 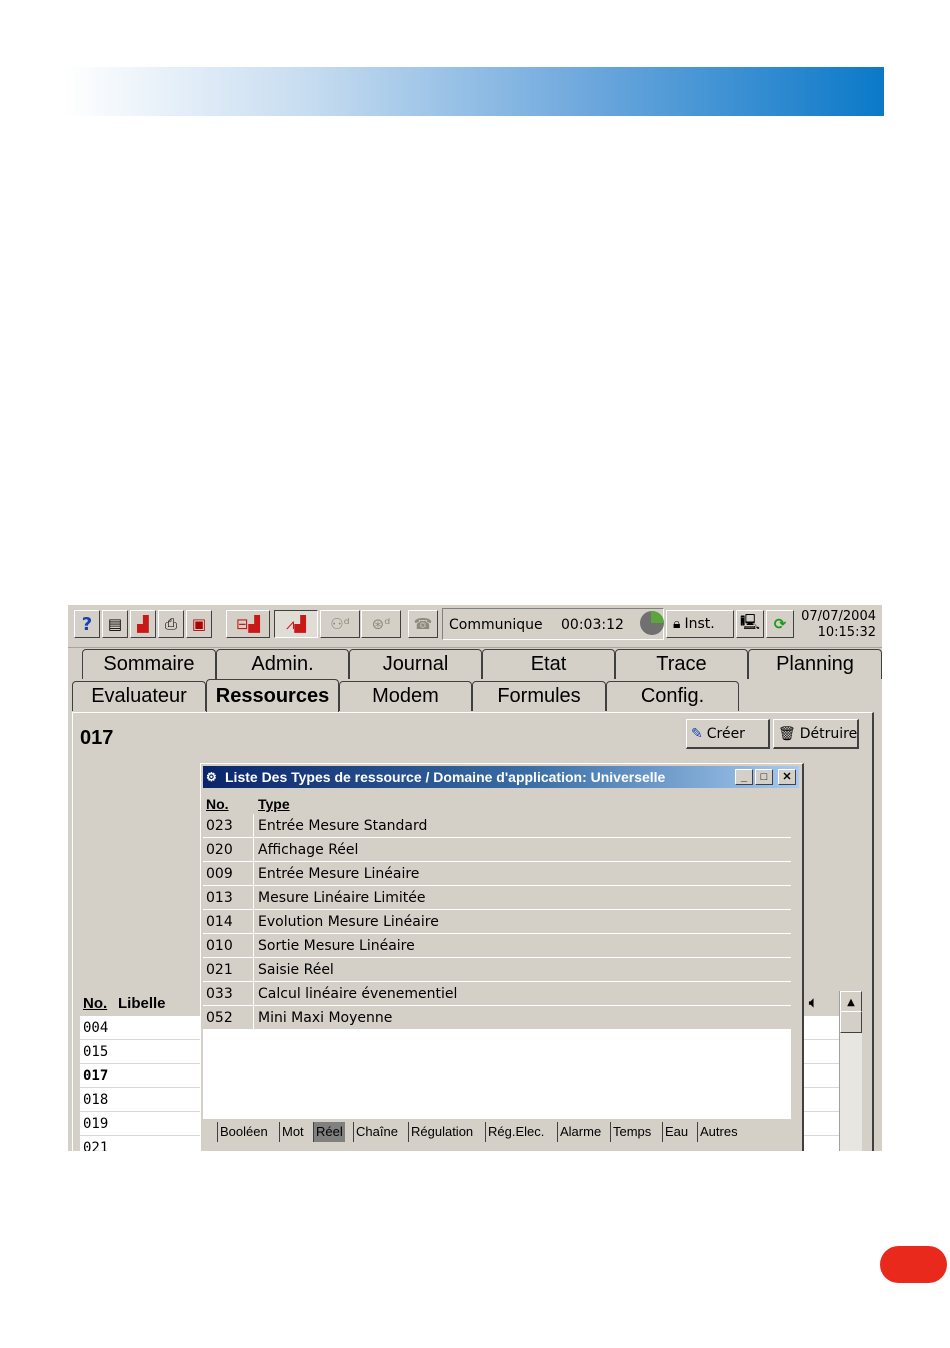 What do you see at coordinates (515, 1132) in the screenshot?
I see `tab-reg-elec: Rég.Elec.` at bounding box center [515, 1132].